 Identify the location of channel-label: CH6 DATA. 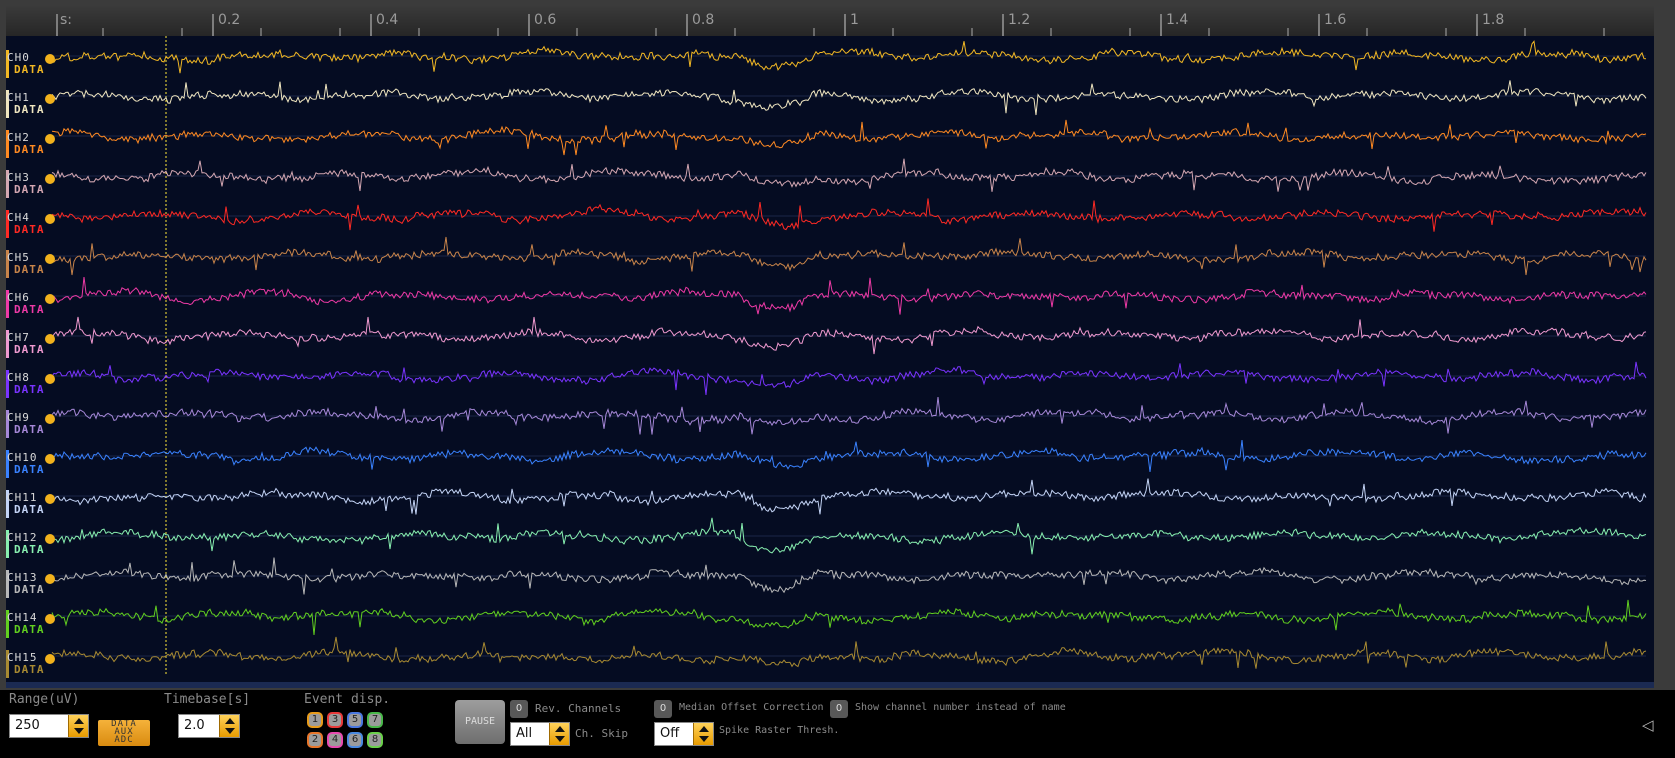
(26, 304).